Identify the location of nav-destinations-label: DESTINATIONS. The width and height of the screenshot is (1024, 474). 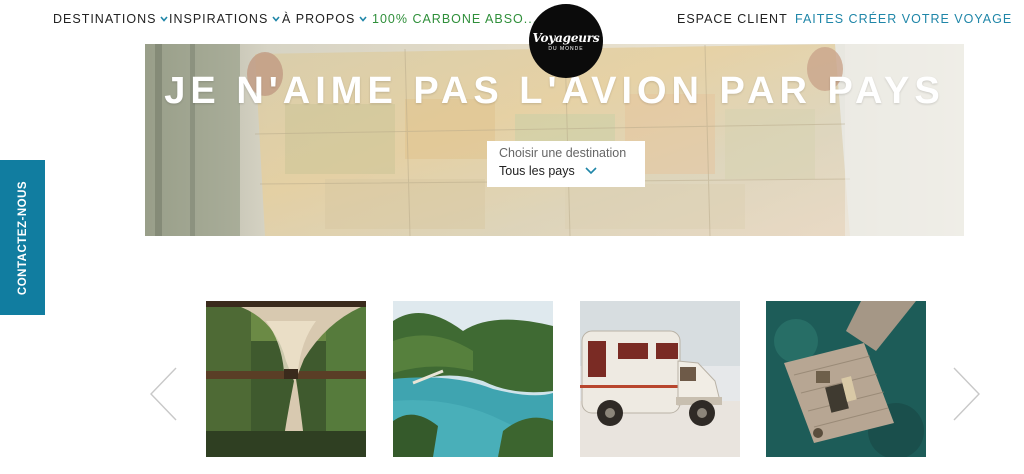
(105, 19).